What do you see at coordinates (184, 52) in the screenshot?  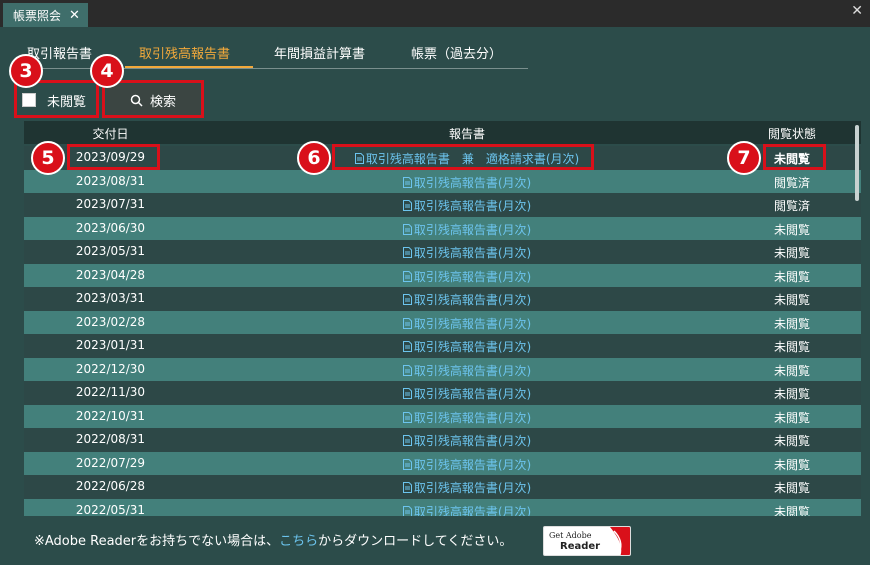 I see `tab-balance-report: 取引残高報告書` at bounding box center [184, 52].